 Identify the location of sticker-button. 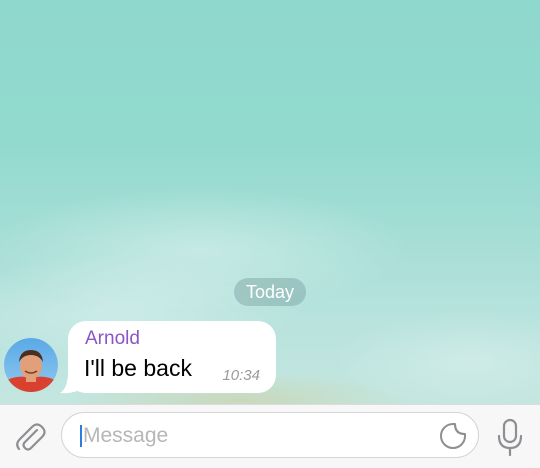
(453, 436).